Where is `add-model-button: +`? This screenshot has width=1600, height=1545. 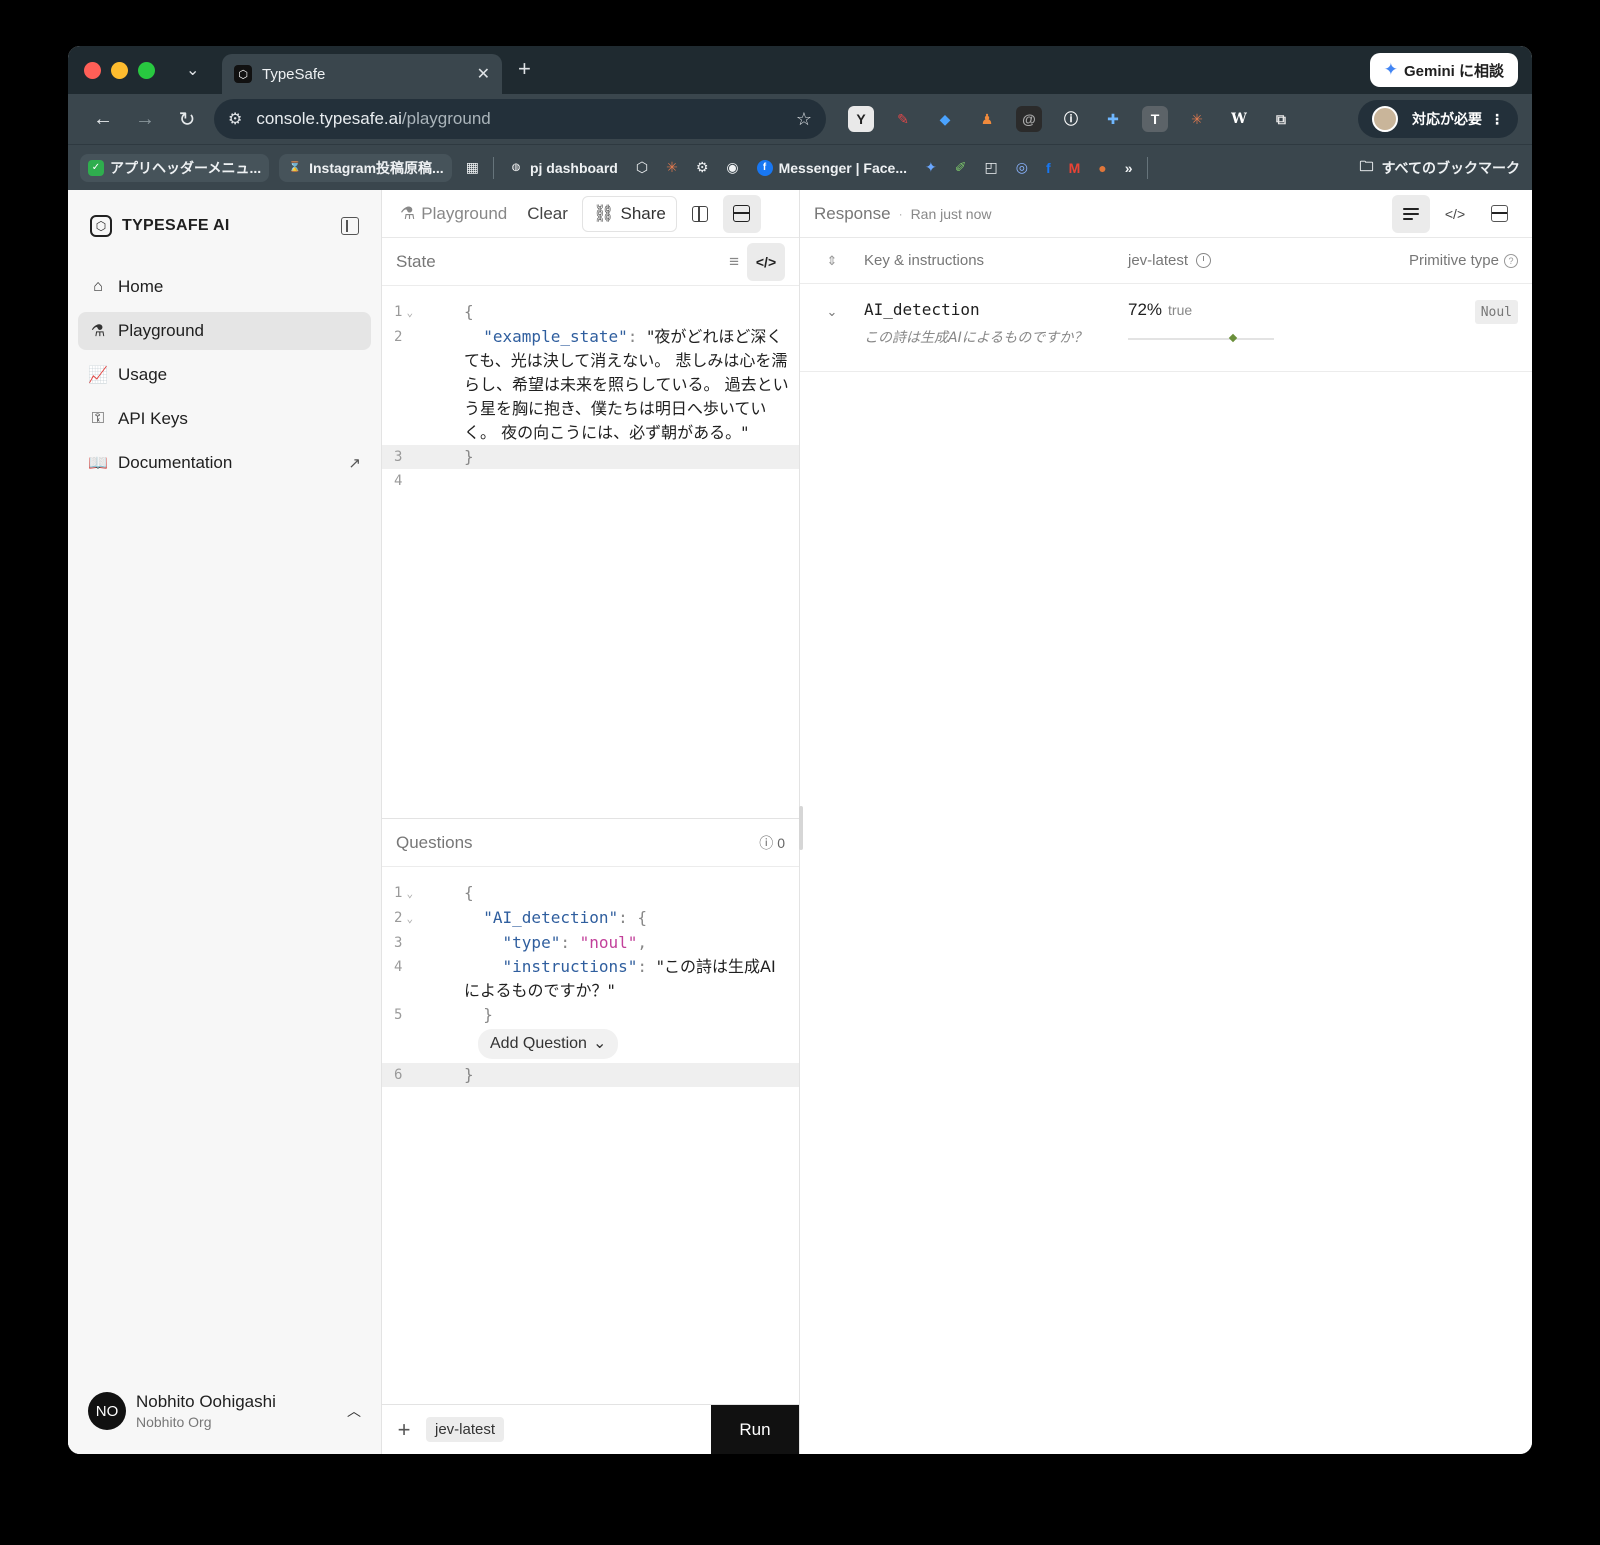 add-model-button: + is located at coordinates (404, 1430).